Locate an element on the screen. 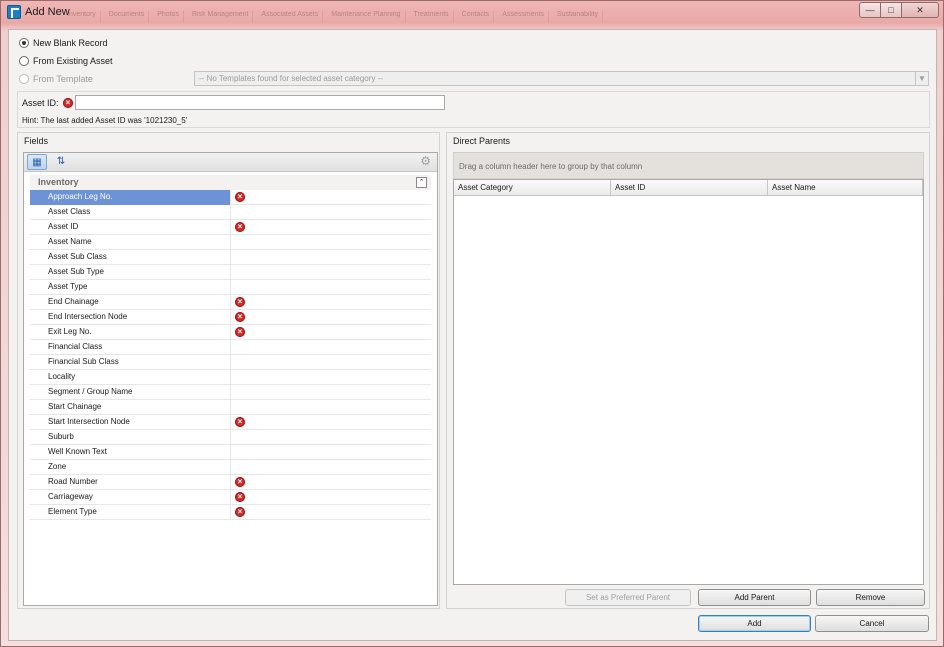  property-row: Suburb is located at coordinates (230, 437).